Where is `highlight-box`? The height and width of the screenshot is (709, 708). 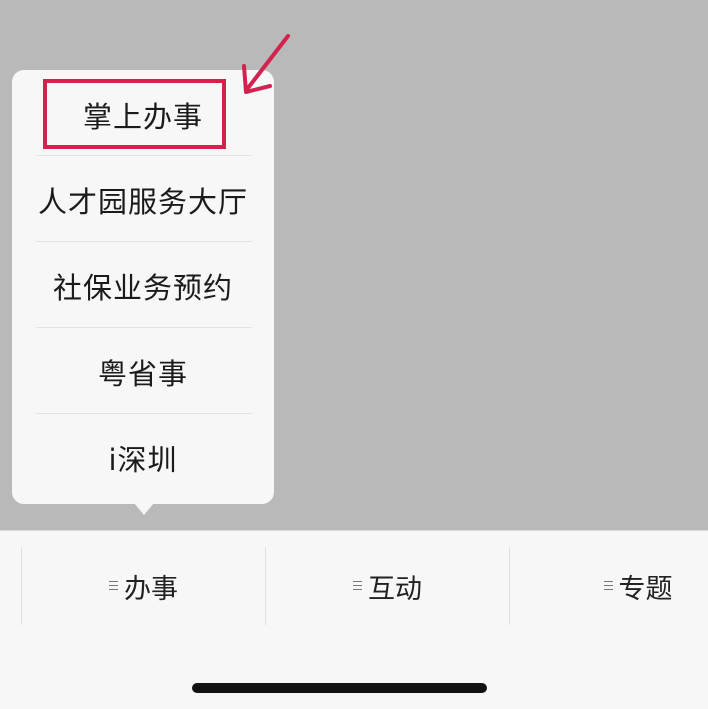
highlight-box is located at coordinates (134, 114).